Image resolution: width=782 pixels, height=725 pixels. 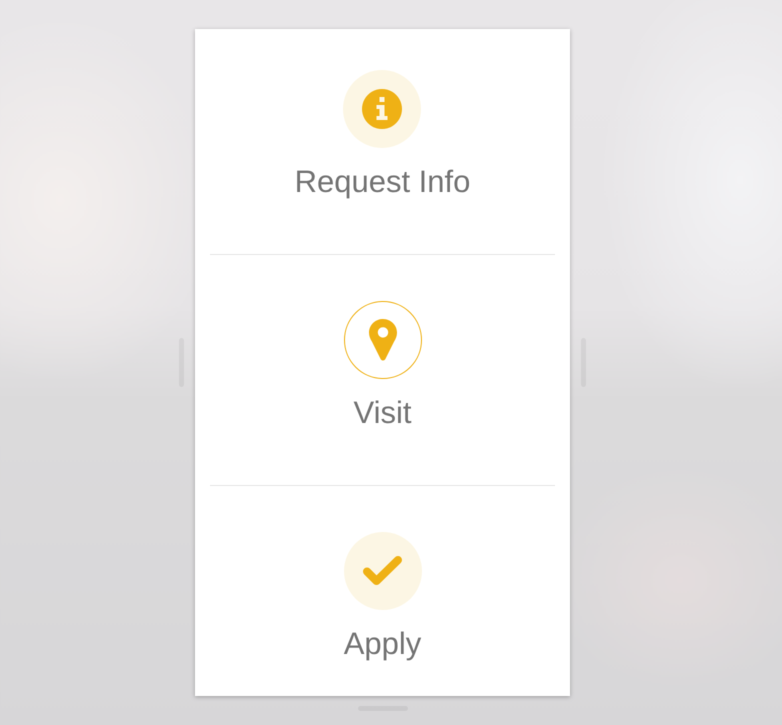 What do you see at coordinates (383, 366) in the screenshot?
I see `action-button: Visit` at bounding box center [383, 366].